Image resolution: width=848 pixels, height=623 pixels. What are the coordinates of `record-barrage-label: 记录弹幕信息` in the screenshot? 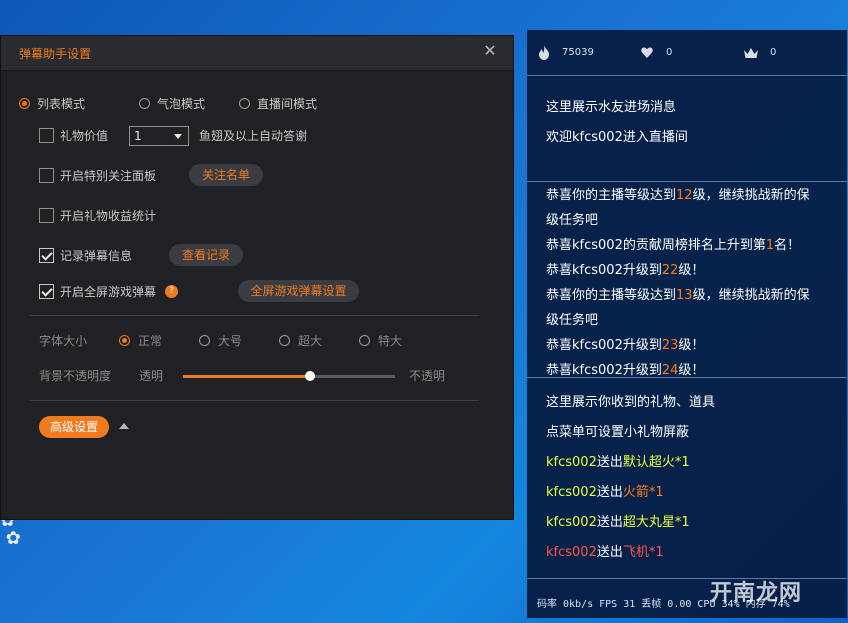 It's located at (96, 256).